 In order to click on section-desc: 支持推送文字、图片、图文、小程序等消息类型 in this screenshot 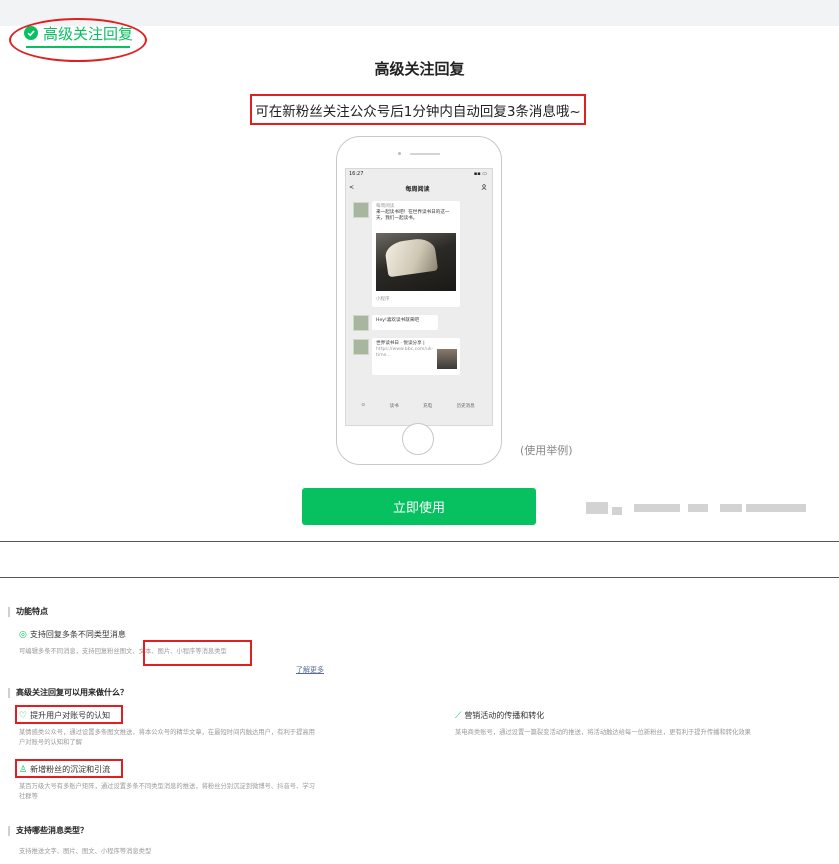, I will do `click(85, 851)`.